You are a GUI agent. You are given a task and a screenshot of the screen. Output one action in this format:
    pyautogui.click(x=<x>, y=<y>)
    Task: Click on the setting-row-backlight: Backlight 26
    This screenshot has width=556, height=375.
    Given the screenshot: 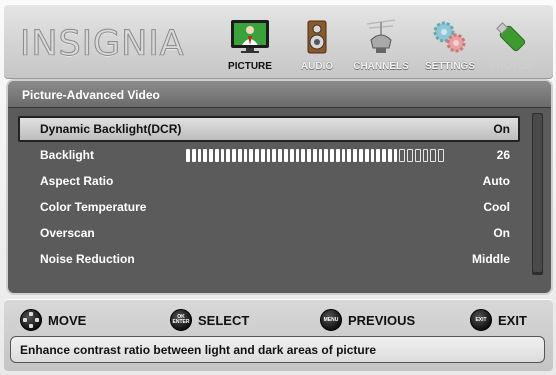 What is the action you would take?
    pyautogui.click(x=269, y=155)
    